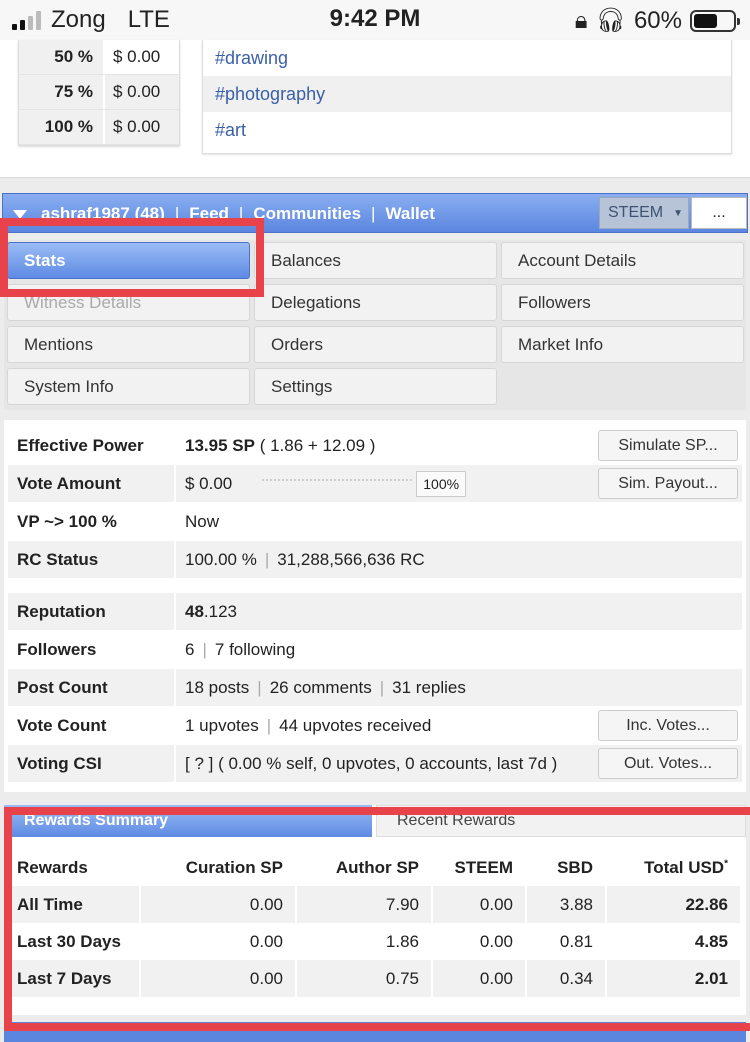  What do you see at coordinates (61, 57) in the screenshot?
I see `payout-percent: 50 %` at bounding box center [61, 57].